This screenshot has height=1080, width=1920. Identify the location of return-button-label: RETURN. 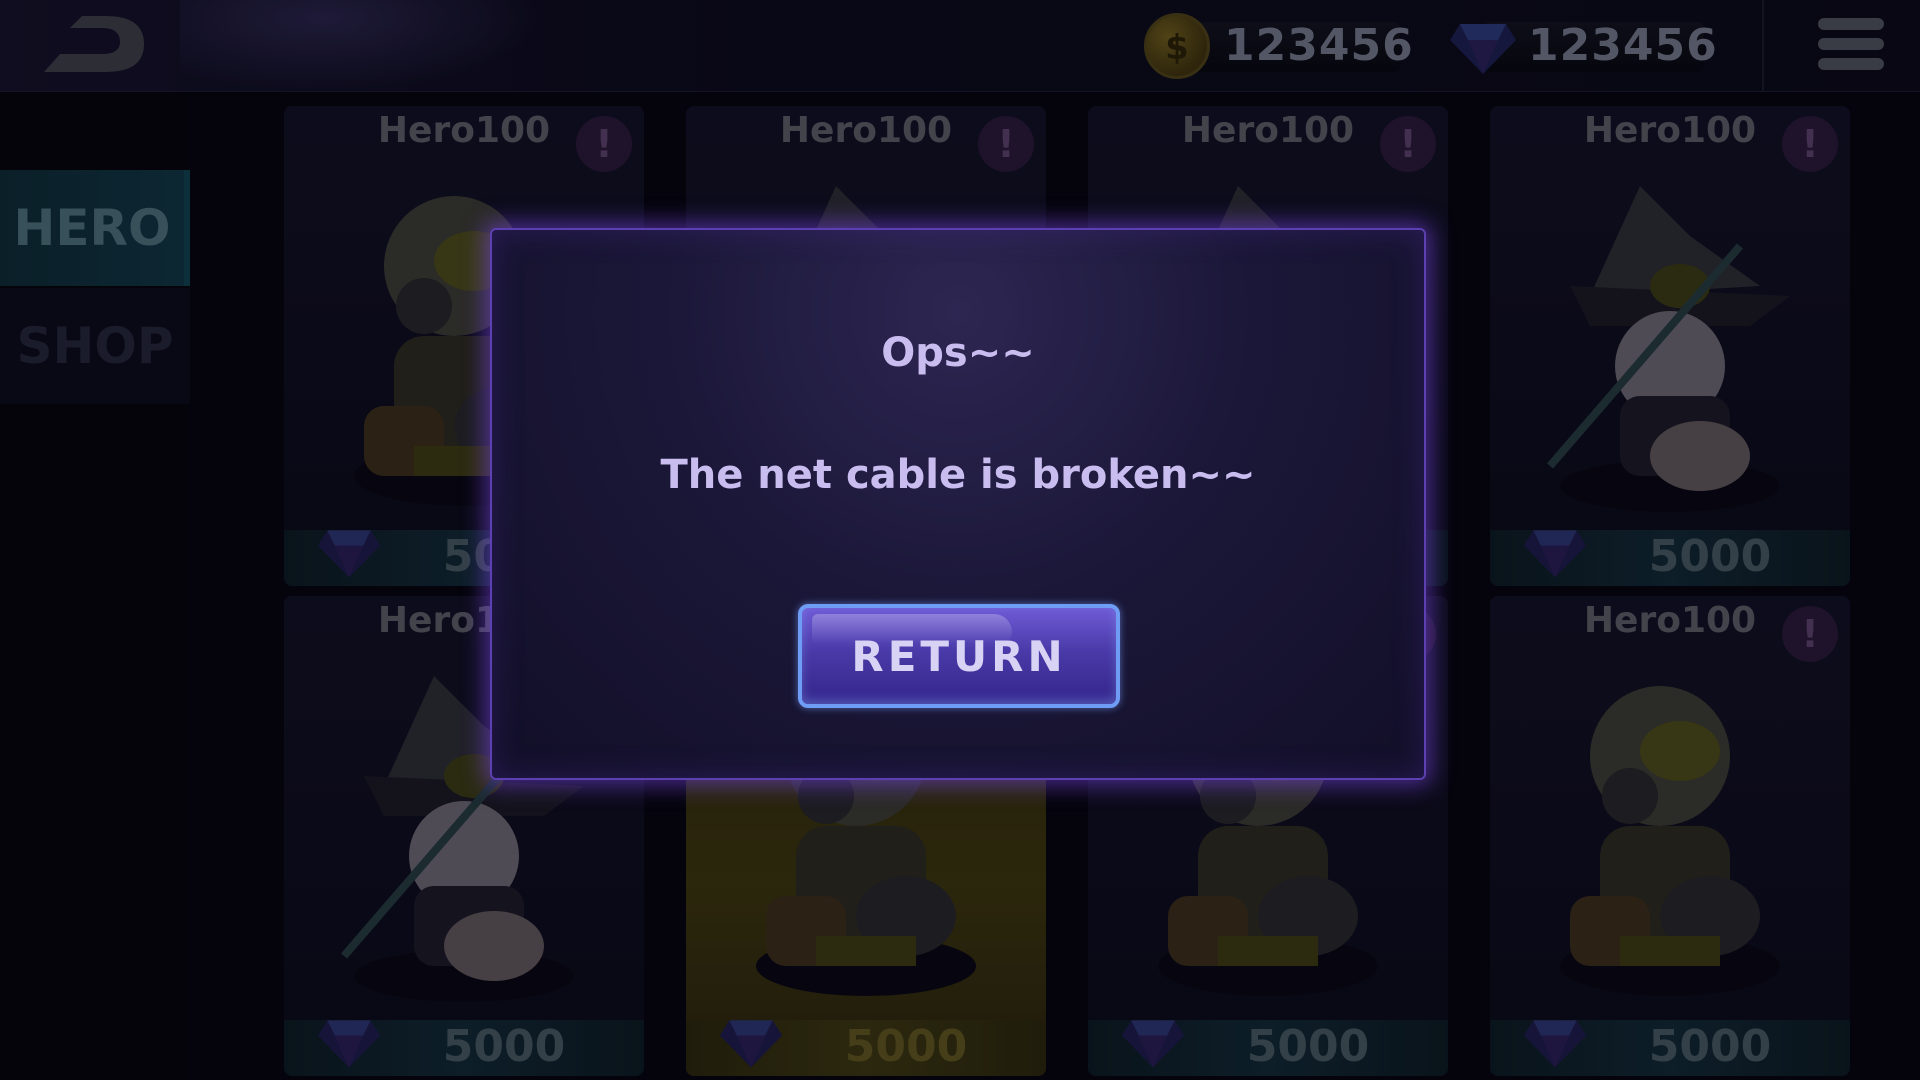
(959, 656).